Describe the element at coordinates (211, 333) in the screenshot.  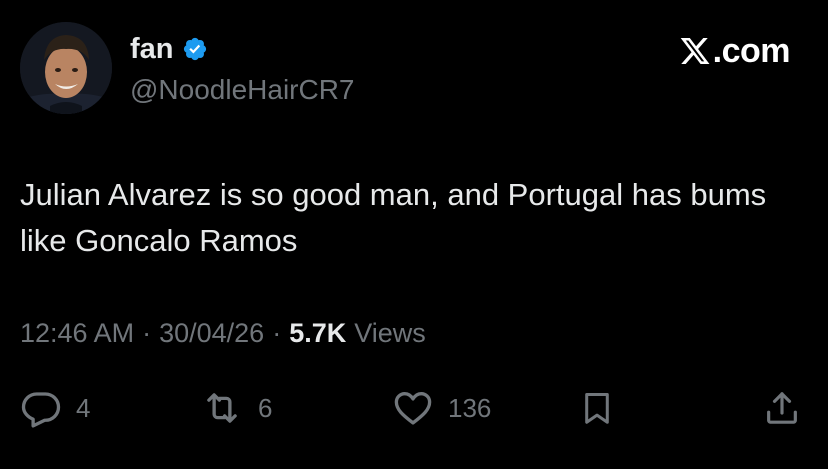
I see `tweet-date: 30/04/26` at that location.